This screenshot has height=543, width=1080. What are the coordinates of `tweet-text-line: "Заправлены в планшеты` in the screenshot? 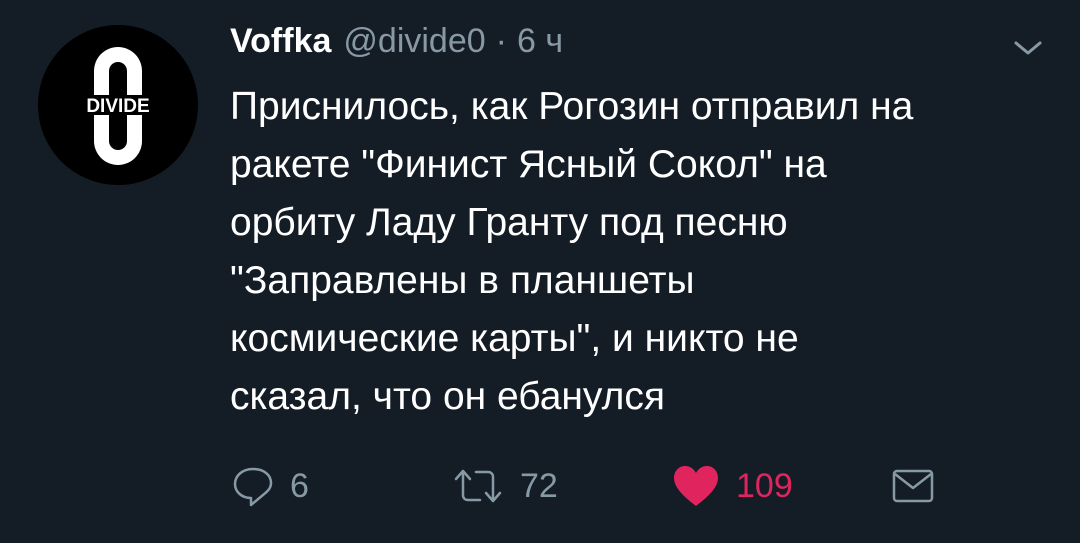 It's located at (462, 280).